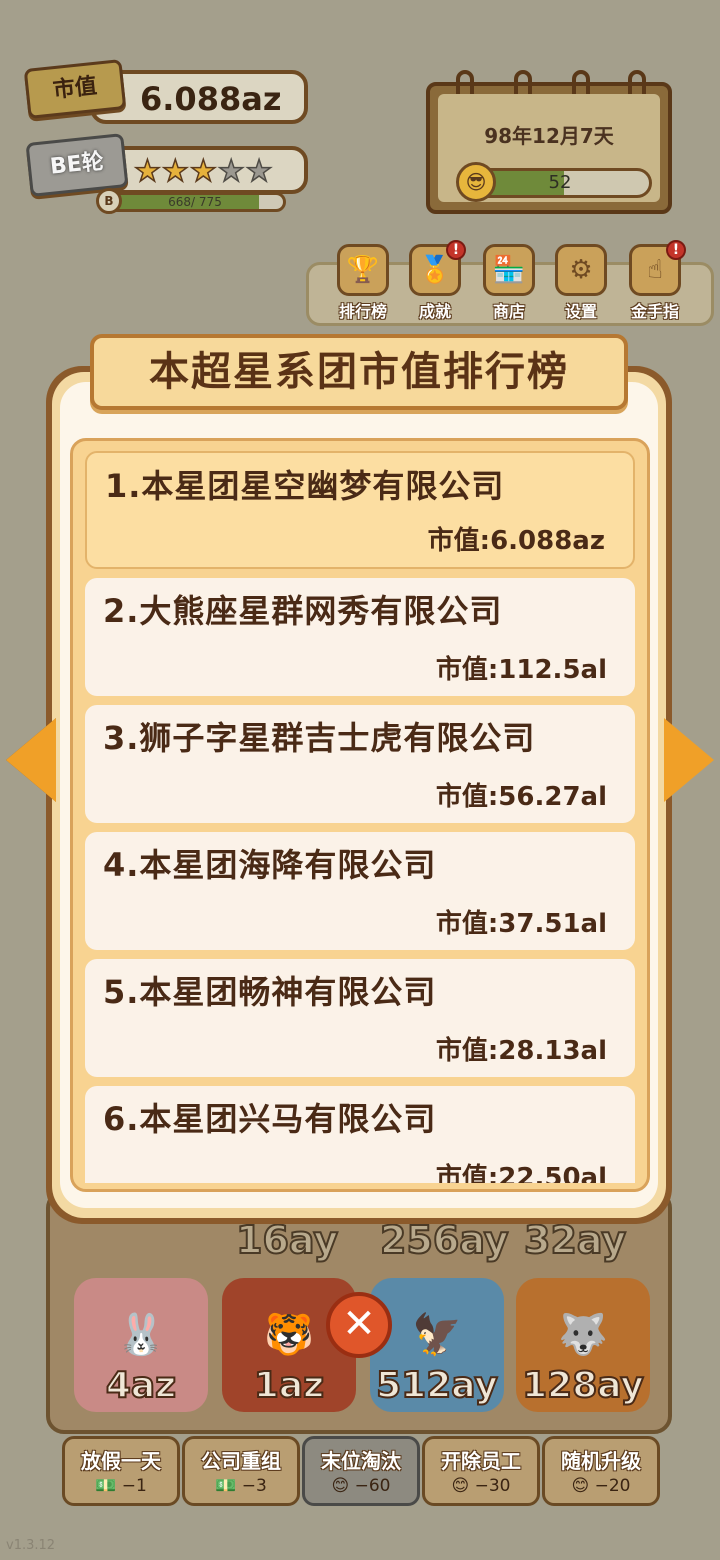 This screenshot has height=1560, width=720. I want to click on action-cost: 😊 −20, so click(601, 1486).